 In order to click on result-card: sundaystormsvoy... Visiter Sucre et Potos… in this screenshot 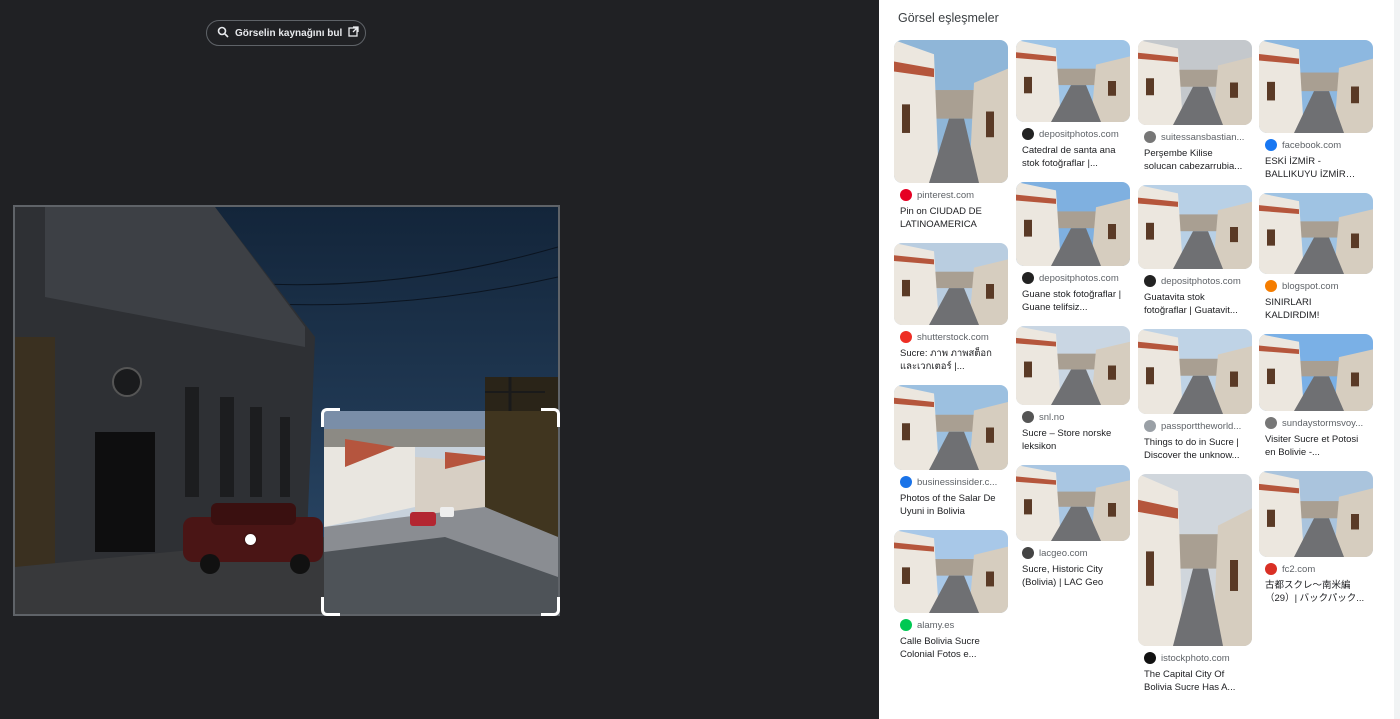, I will do `click(1316, 396)`.